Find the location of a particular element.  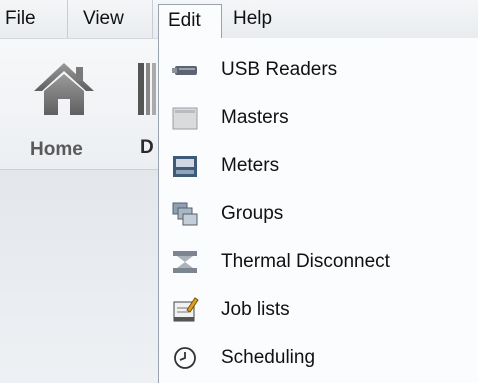

menu-item-label: Groups is located at coordinates (252, 213).